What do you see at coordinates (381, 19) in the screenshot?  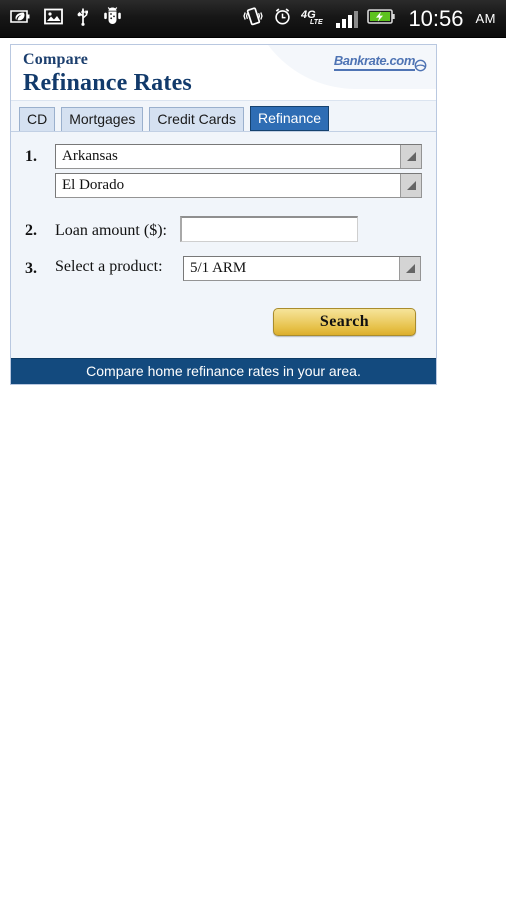 I see `battery-charging-icon` at bounding box center [381, 19].